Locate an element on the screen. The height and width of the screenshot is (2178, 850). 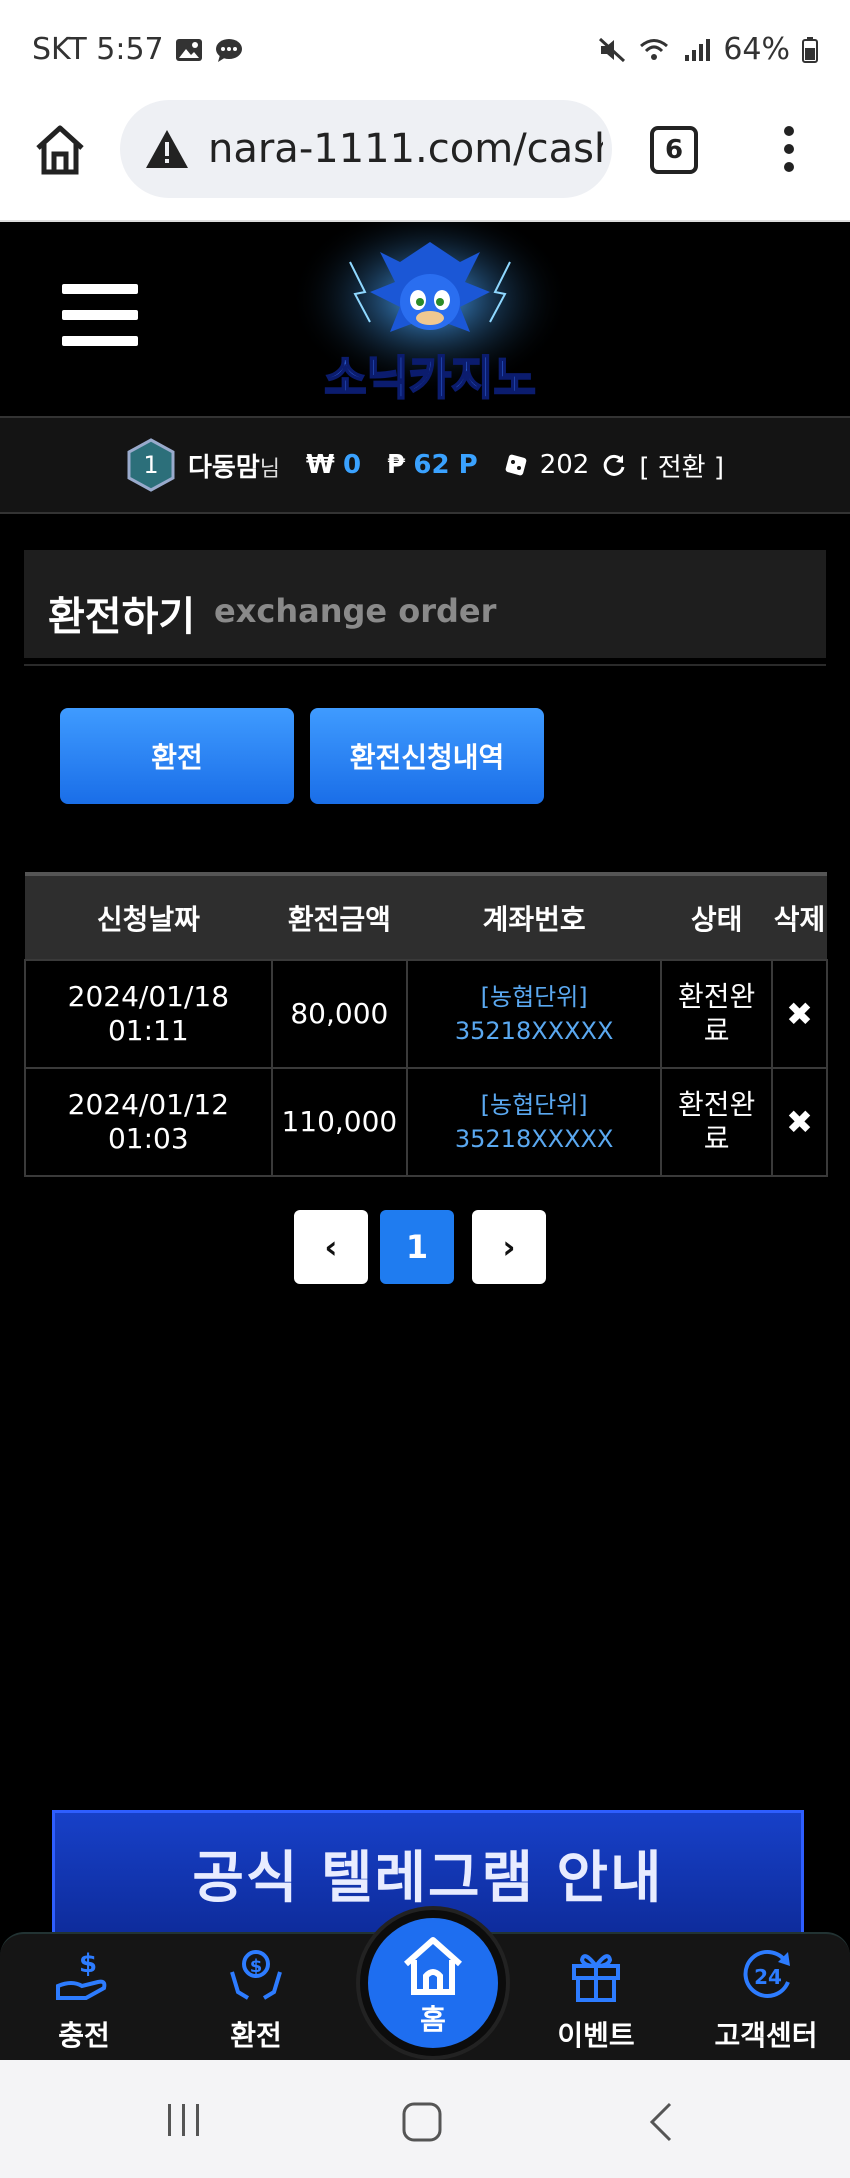
exchange-history-button: 환전신청내역 is located at coordinates (427, 756).